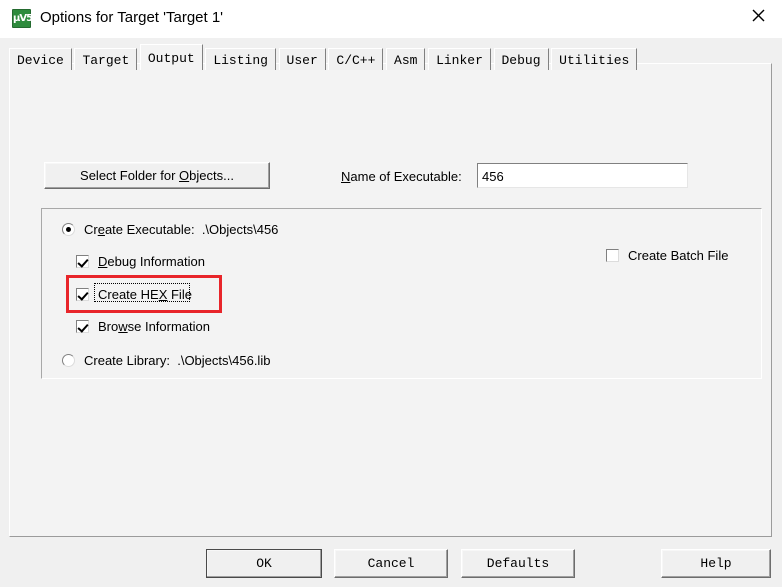 Image resolution: width=782 pixels, height=587 pixels. What do you see at coordinates (224, 360) in the screenshot?
I see `create-library-path: .\Objects\456.lib` at bounding box center [224, 360].